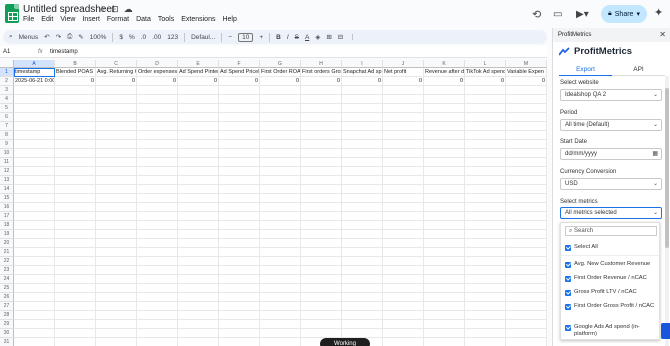 The image size is (670, 346). Describe the element at coordinates (557, 14) in the screenshot. I see `comment-icon: ▭` at that location.